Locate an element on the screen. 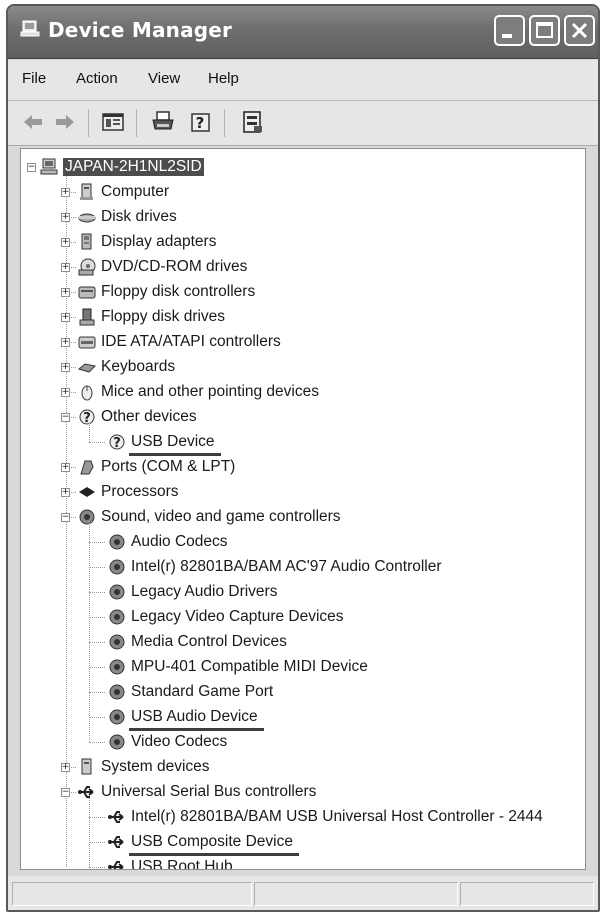 The width and height of the screenshot is (607, 917). tree-category-label: Disk drives is located at coordinates (139, 216).